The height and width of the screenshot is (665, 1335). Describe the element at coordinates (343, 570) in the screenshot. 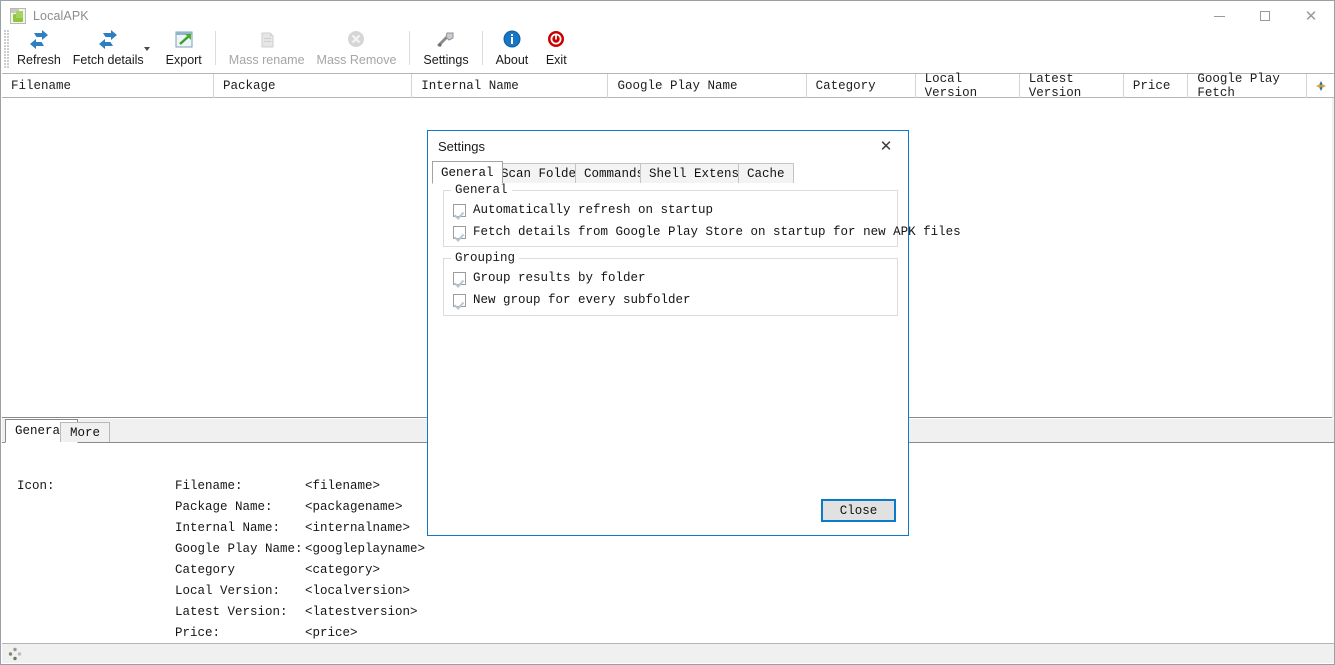

I see `detail-value-category: <category>` at that location.